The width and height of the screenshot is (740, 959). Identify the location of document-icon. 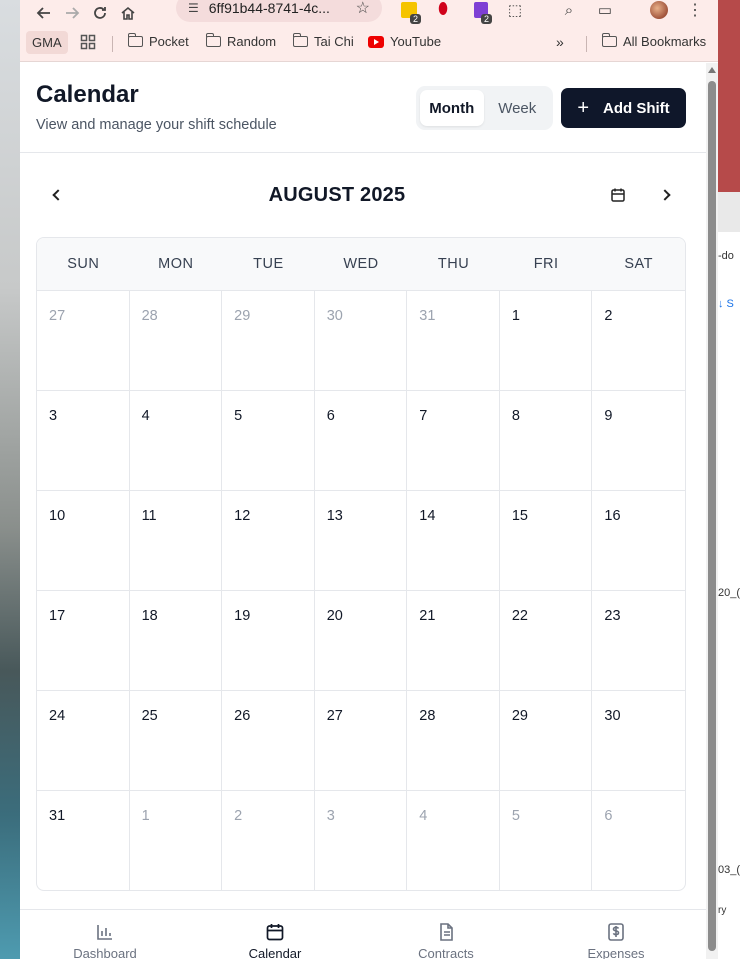
(446, 932).